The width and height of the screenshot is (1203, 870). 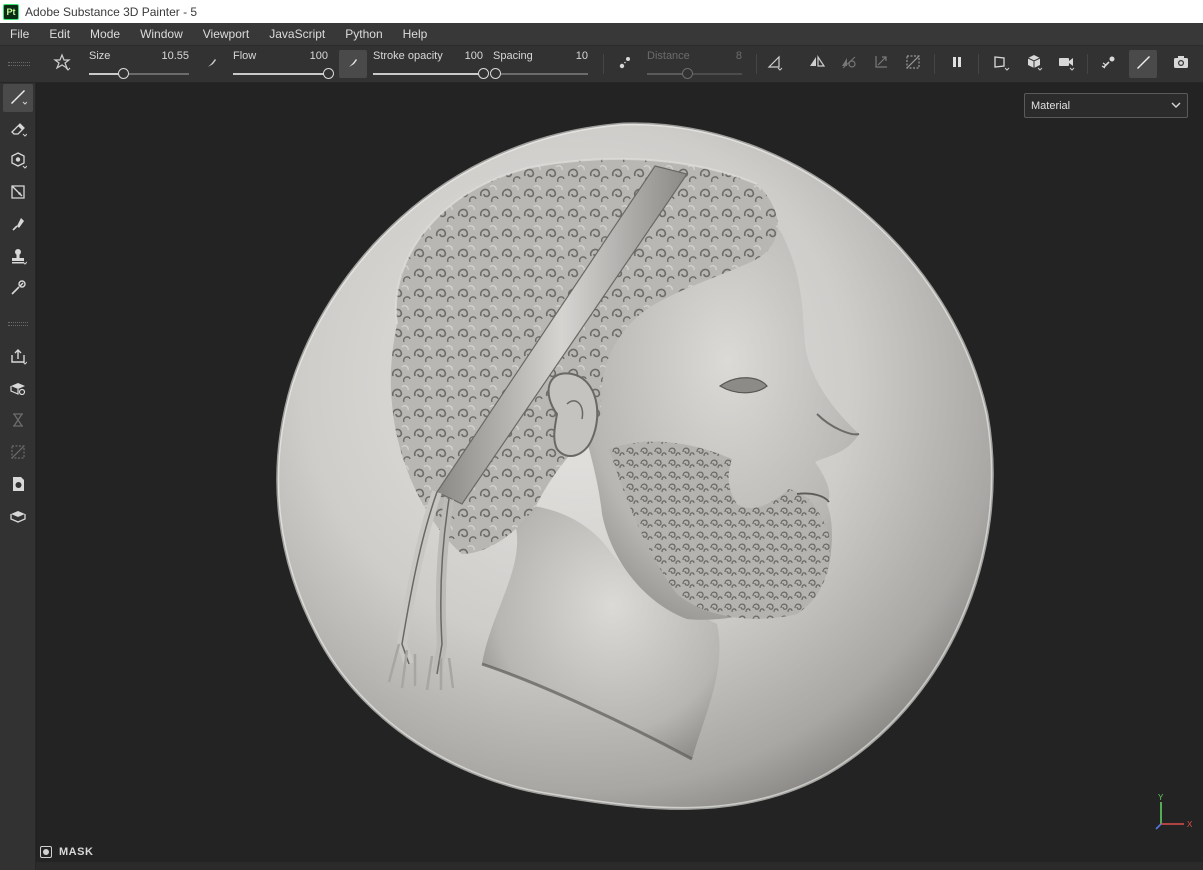 I want to click on stroke-opacity-value: 100, so click(x=474, y=56).